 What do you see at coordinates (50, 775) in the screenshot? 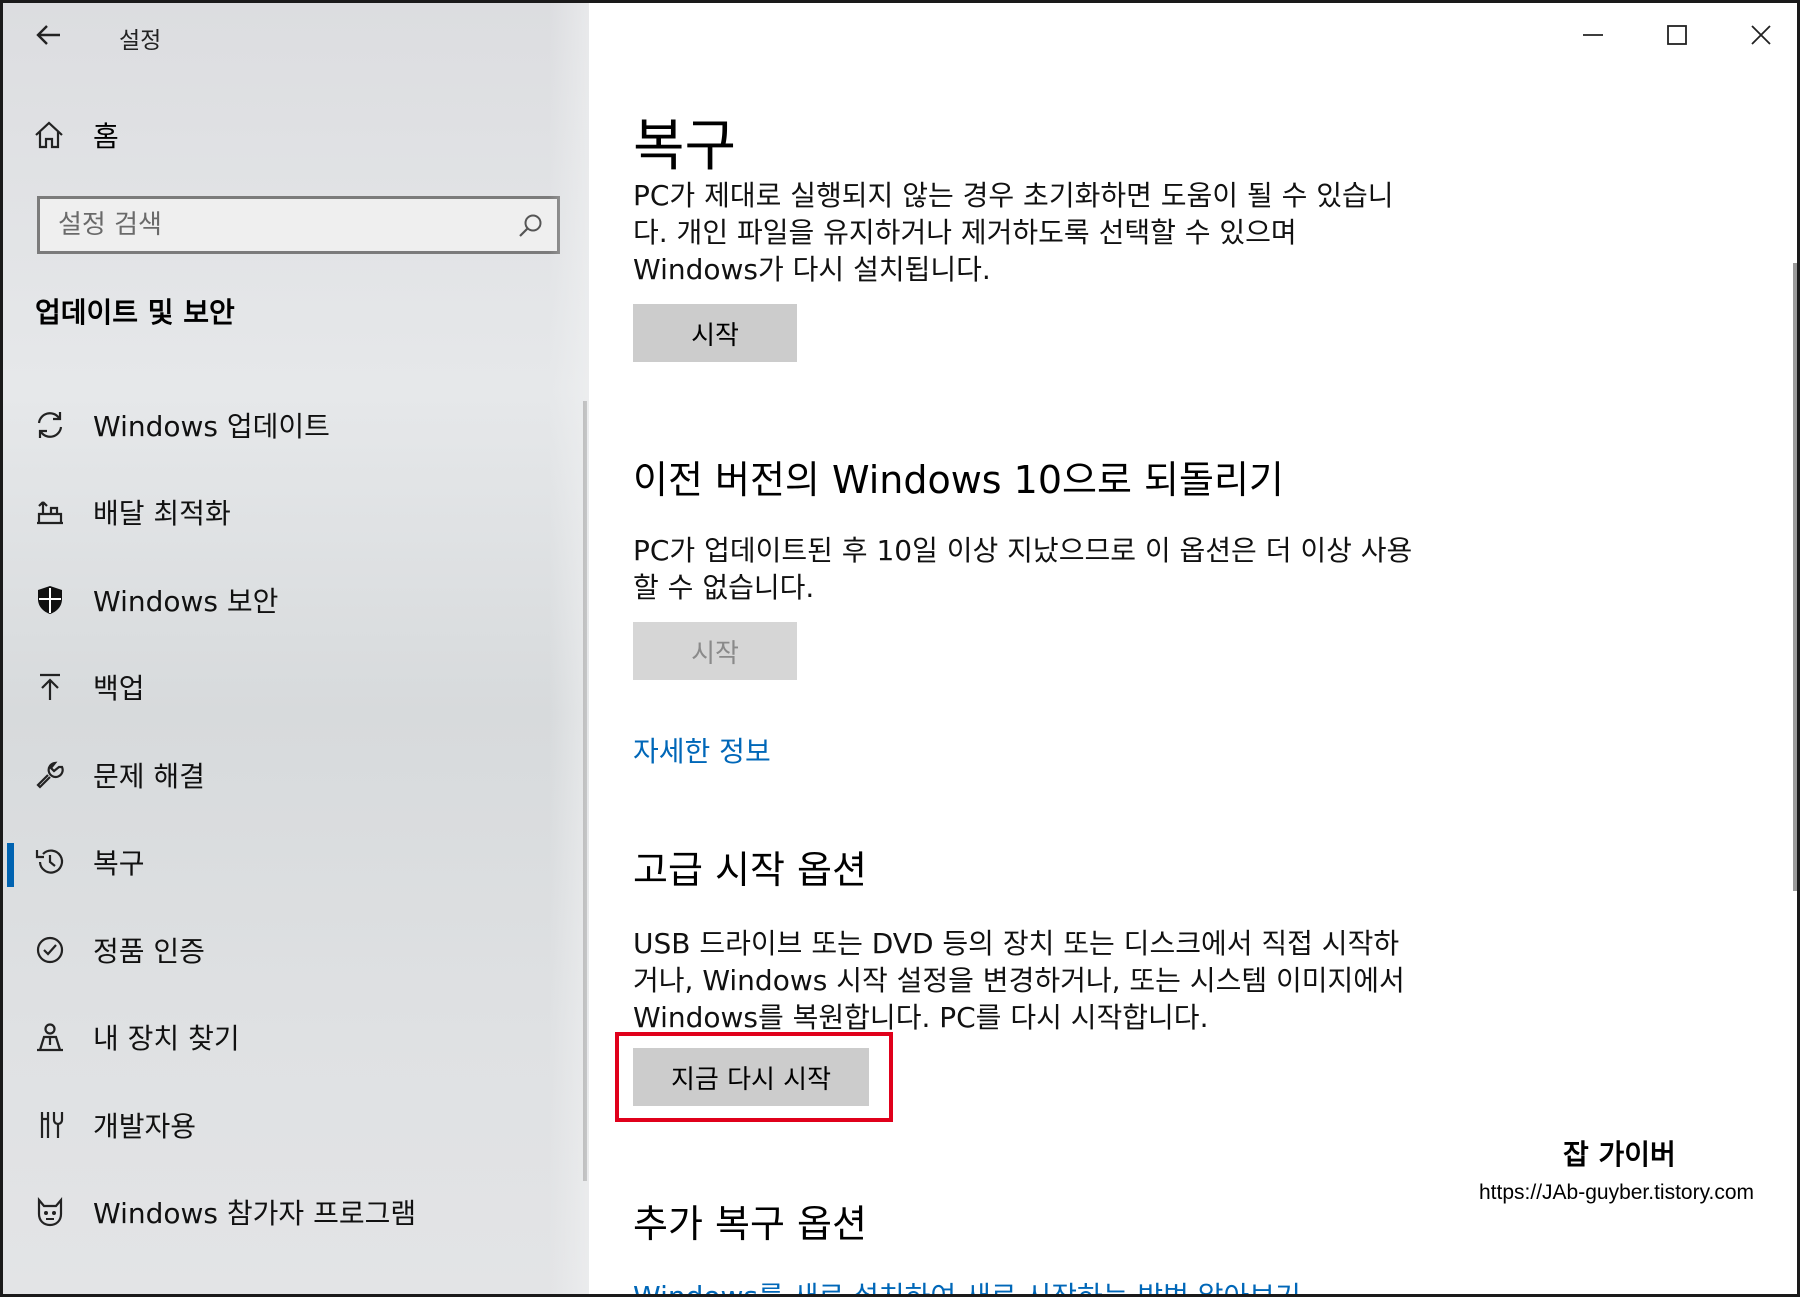
I see `wrench-icon` at bounding box center [50, 775].